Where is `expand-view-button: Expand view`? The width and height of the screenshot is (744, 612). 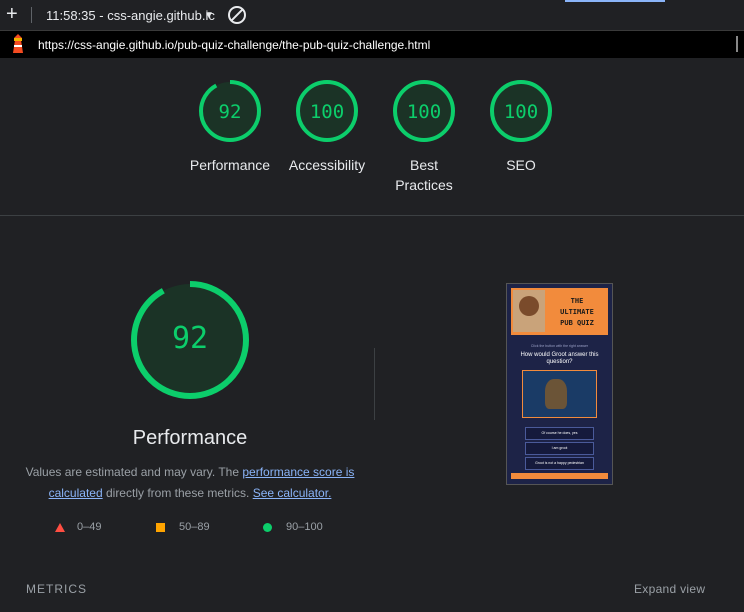 expand-view-button: Expand view is located at coordinates (669, 589).